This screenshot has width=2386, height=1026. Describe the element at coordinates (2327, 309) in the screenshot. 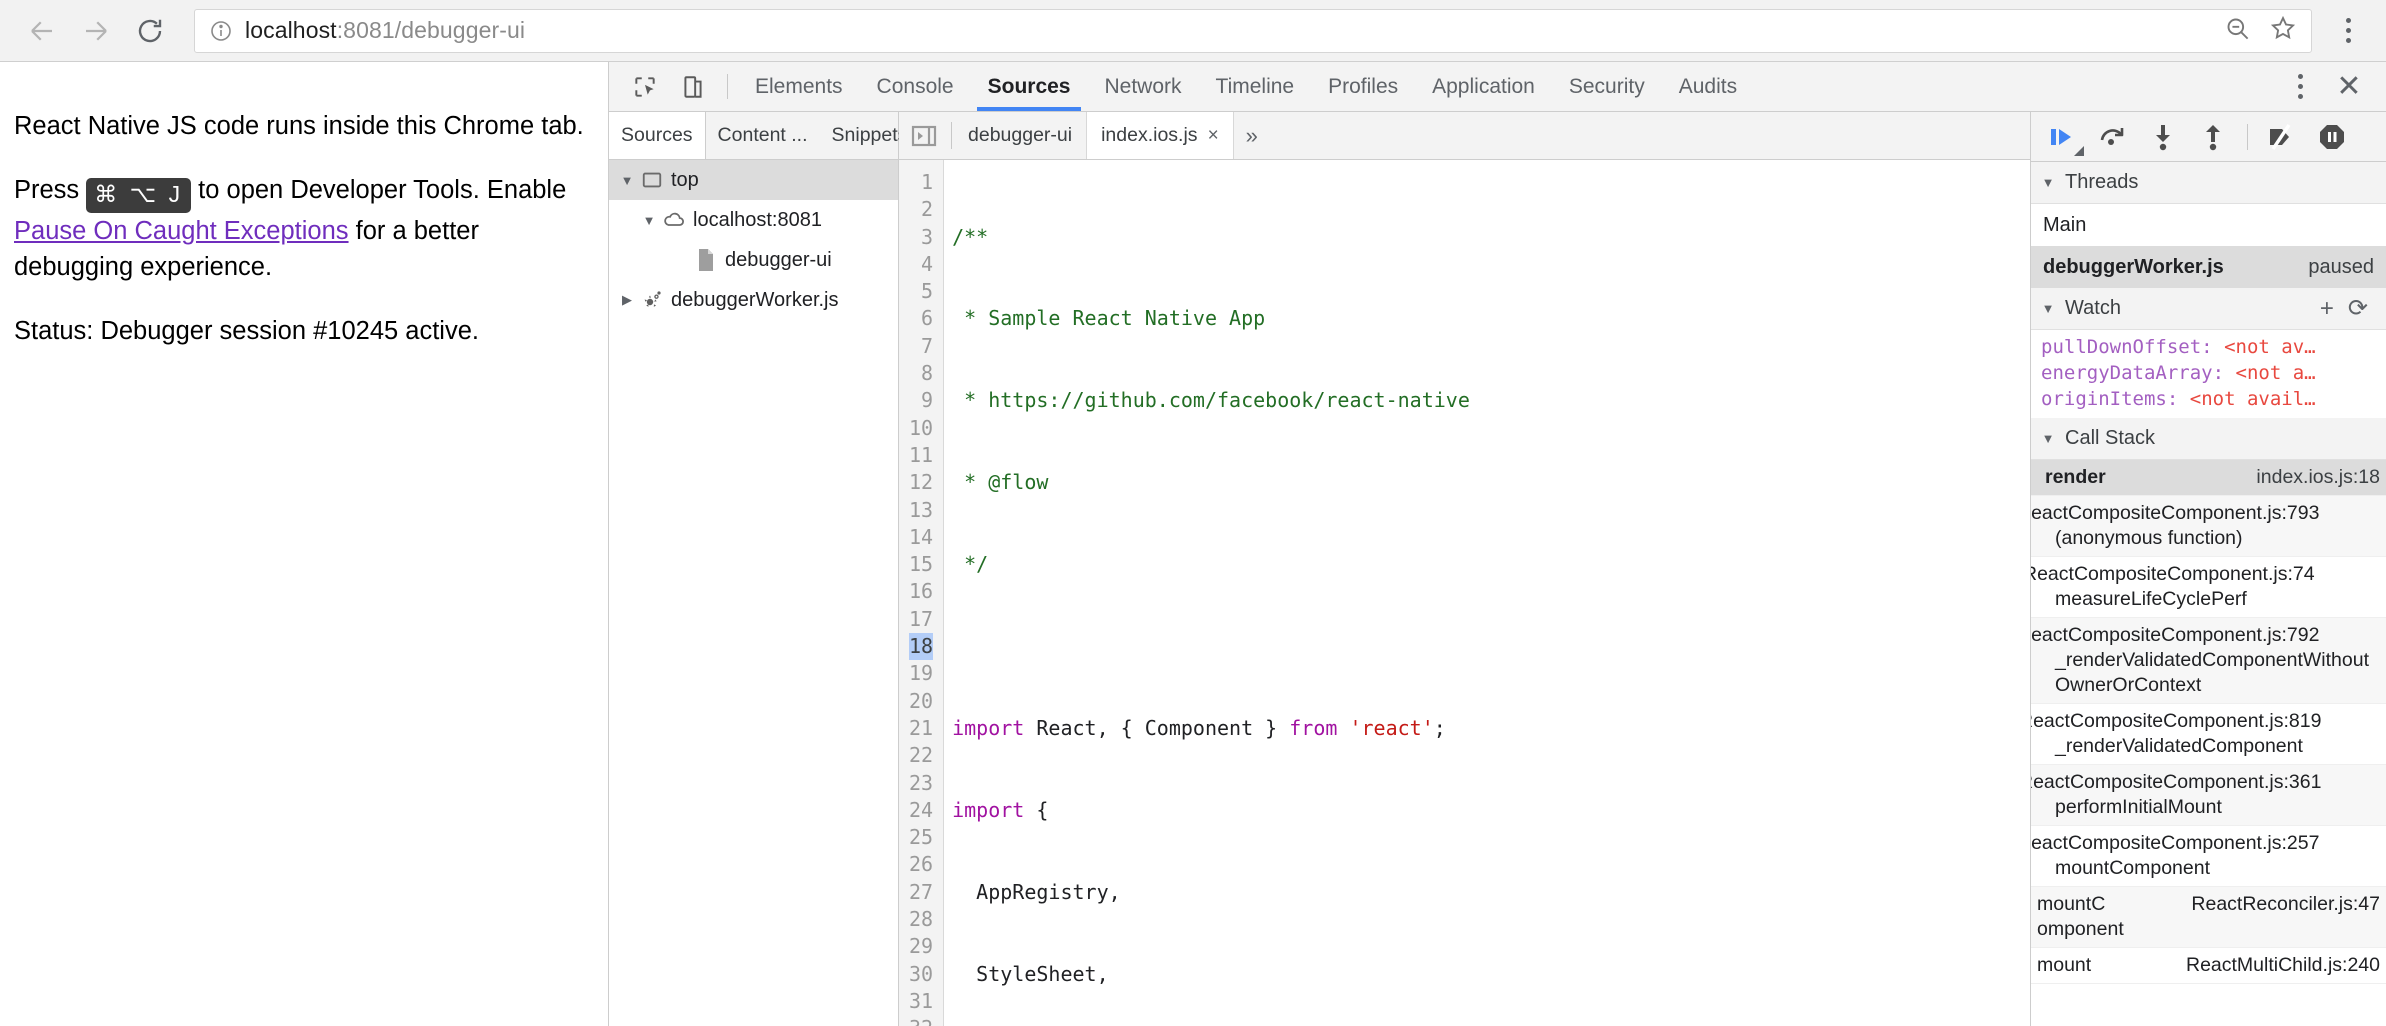

I see `plus-icon: +` at that location.